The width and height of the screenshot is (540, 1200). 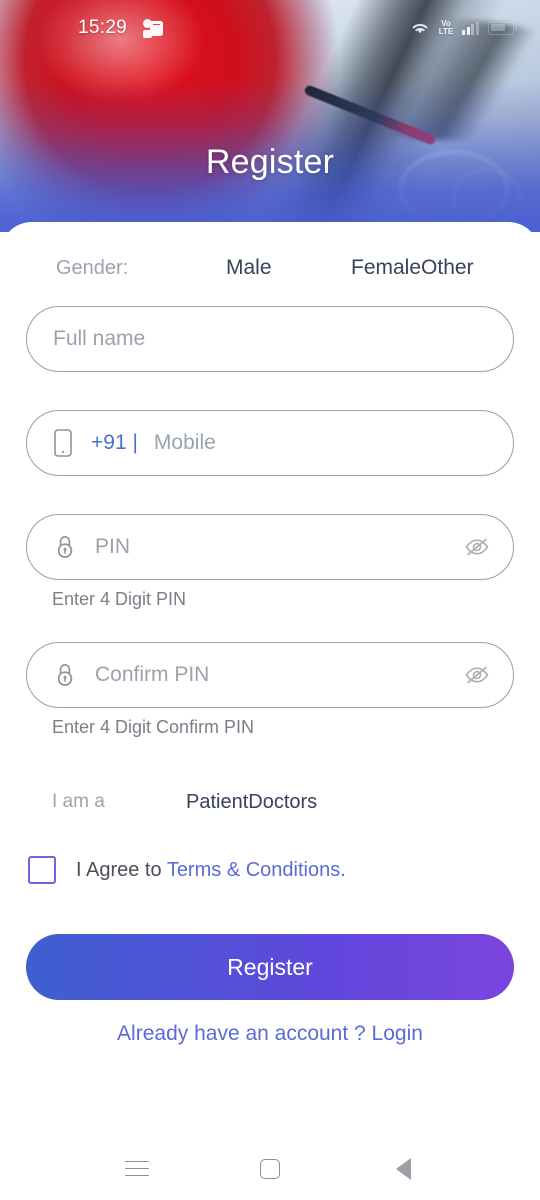 I want to click on gender-option-male: Male, so click(x=288, y=268).